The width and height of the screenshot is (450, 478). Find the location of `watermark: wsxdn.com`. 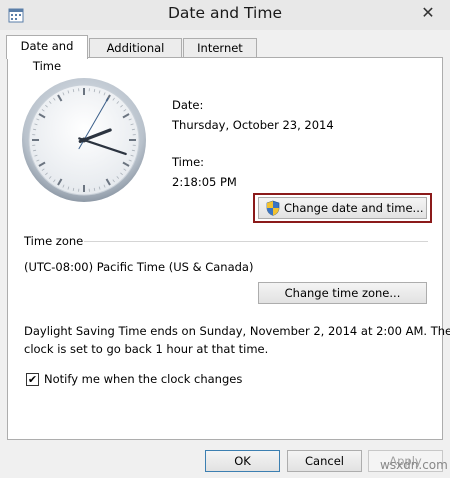

watermark: wsxdn.com is located at coordinates (414, 465).